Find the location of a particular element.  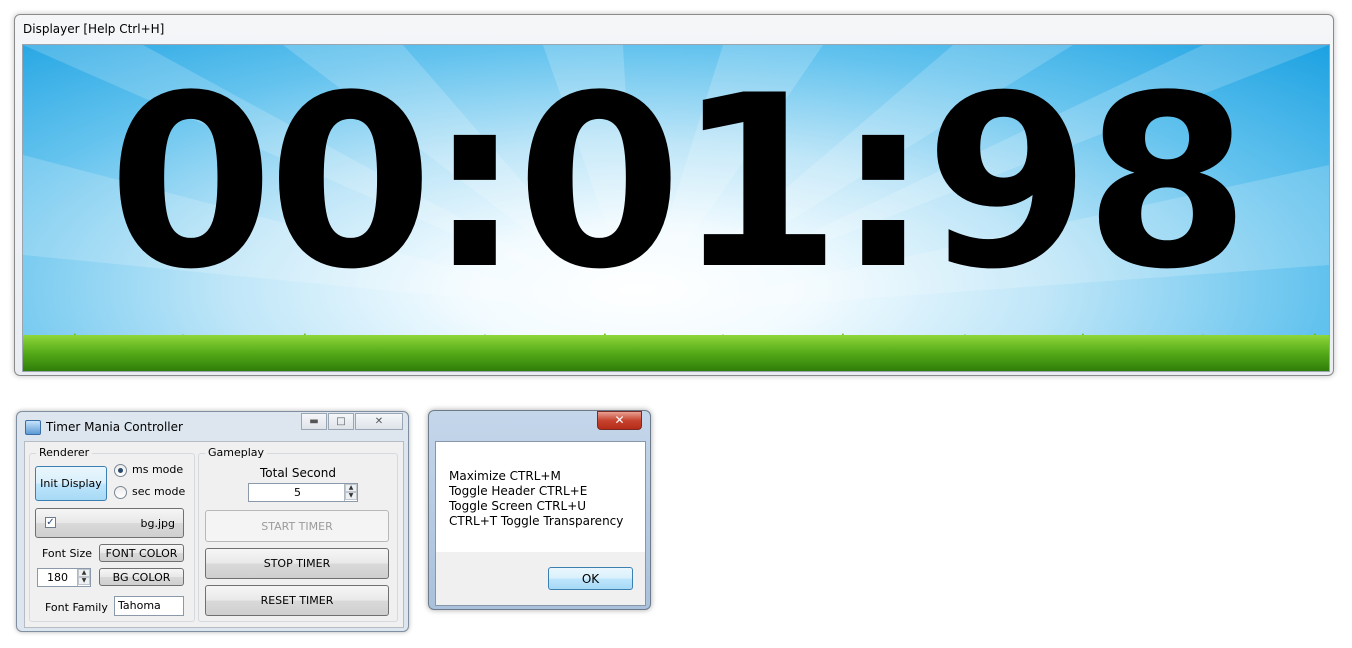

font-size-stepper: ▲ ▼ is located at coordinates (83, 577).